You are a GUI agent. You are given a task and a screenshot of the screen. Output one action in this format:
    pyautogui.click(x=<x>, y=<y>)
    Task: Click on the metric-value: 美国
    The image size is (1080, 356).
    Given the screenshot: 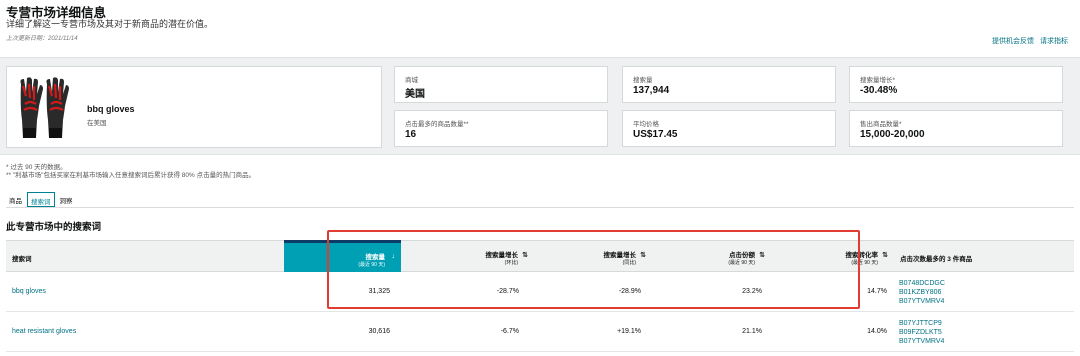 What is the action you would take?
    pyautogui.click(x=415, y=94)
    